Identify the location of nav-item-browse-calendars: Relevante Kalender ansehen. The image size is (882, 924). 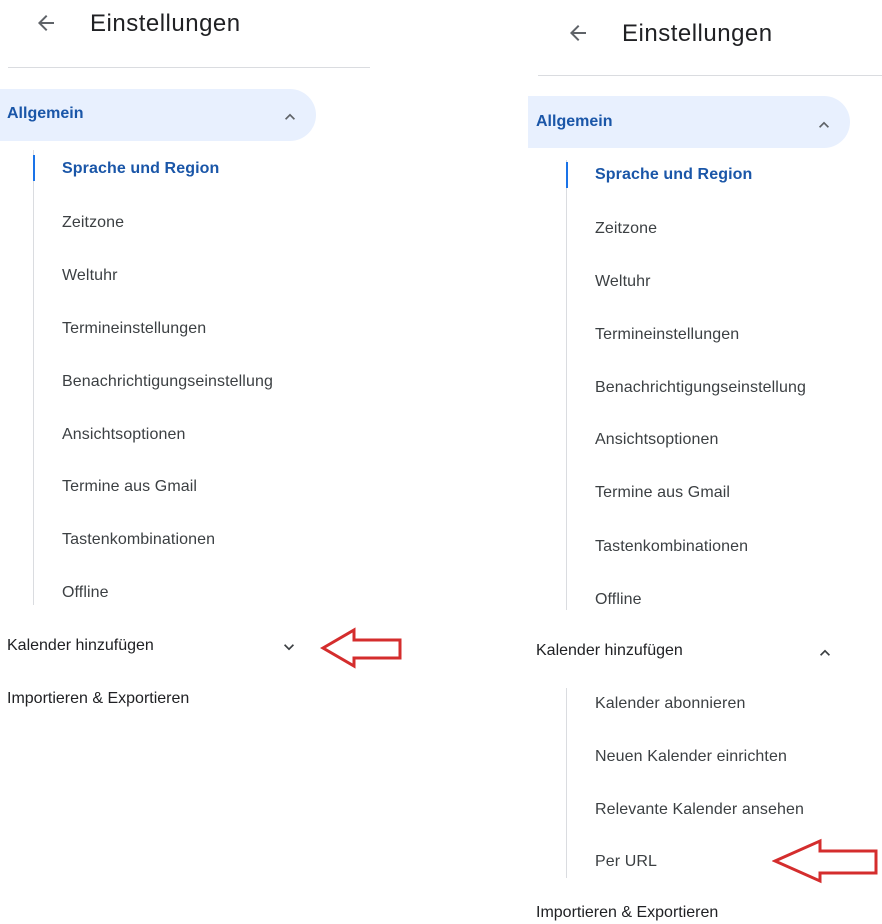
(699, 810).